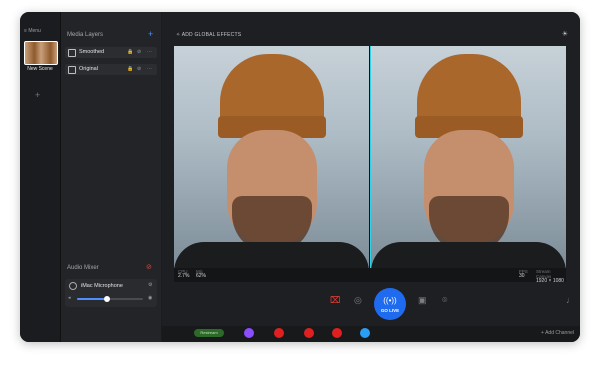 The image size is (600, 368). Describe the element at coordinates (88, 69) in the screenshot. I see `layer-label: Original` at that location.